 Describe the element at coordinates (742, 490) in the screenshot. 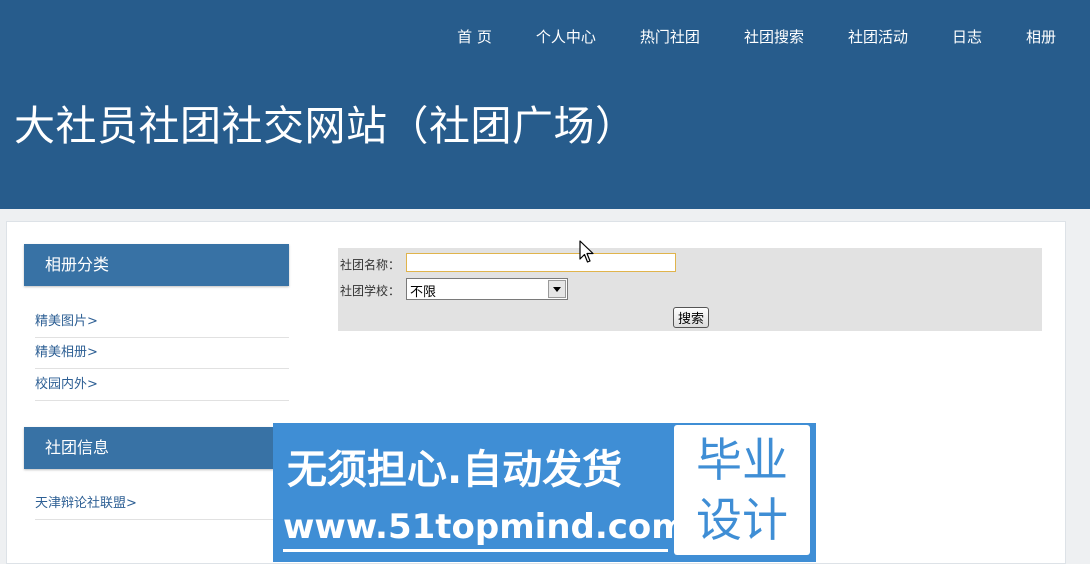

I see `watermark-badge: 毕业 设计` at that location.